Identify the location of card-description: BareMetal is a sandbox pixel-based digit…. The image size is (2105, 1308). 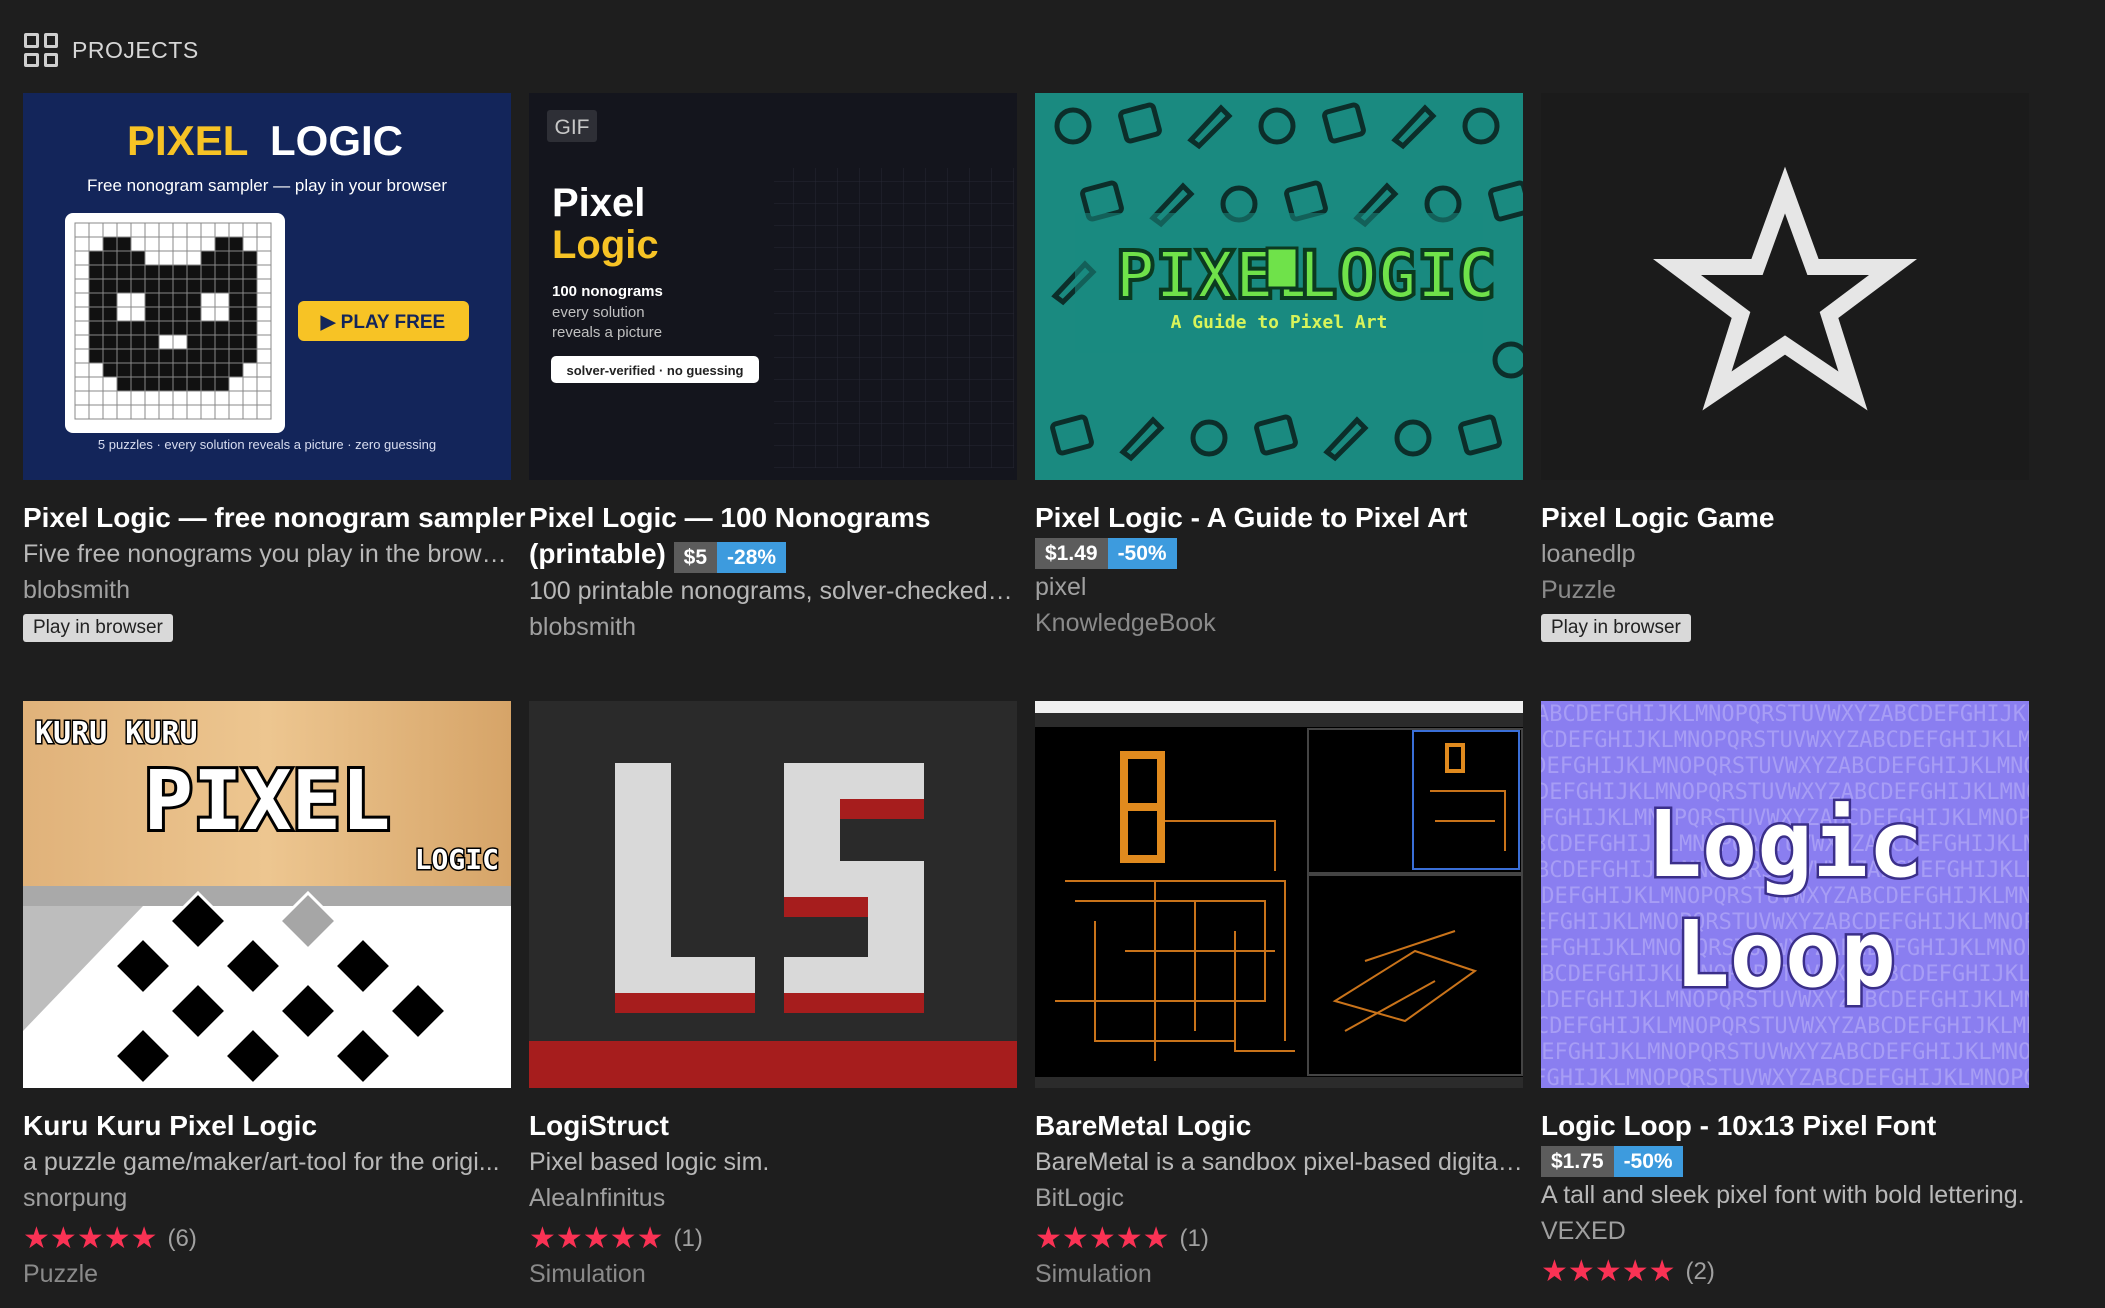
(1279, 1162).